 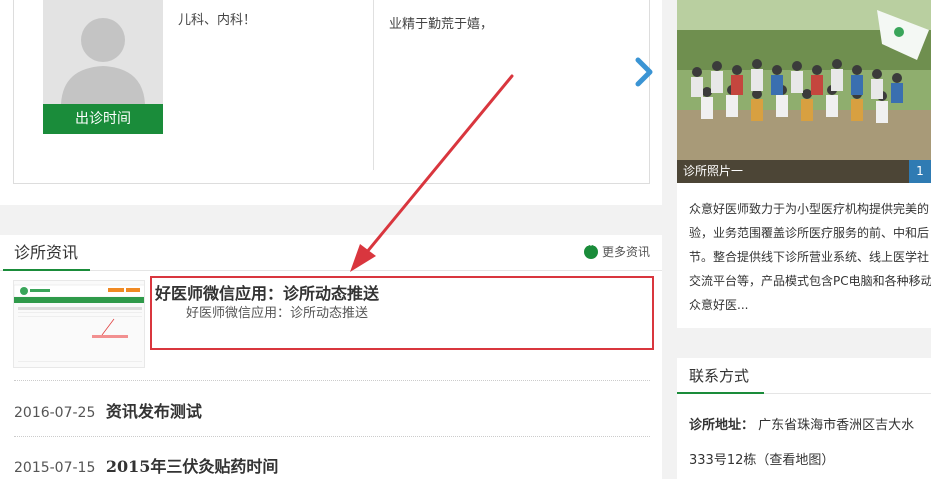 I want to click on group-photo-image, so click(x=804, y=91).